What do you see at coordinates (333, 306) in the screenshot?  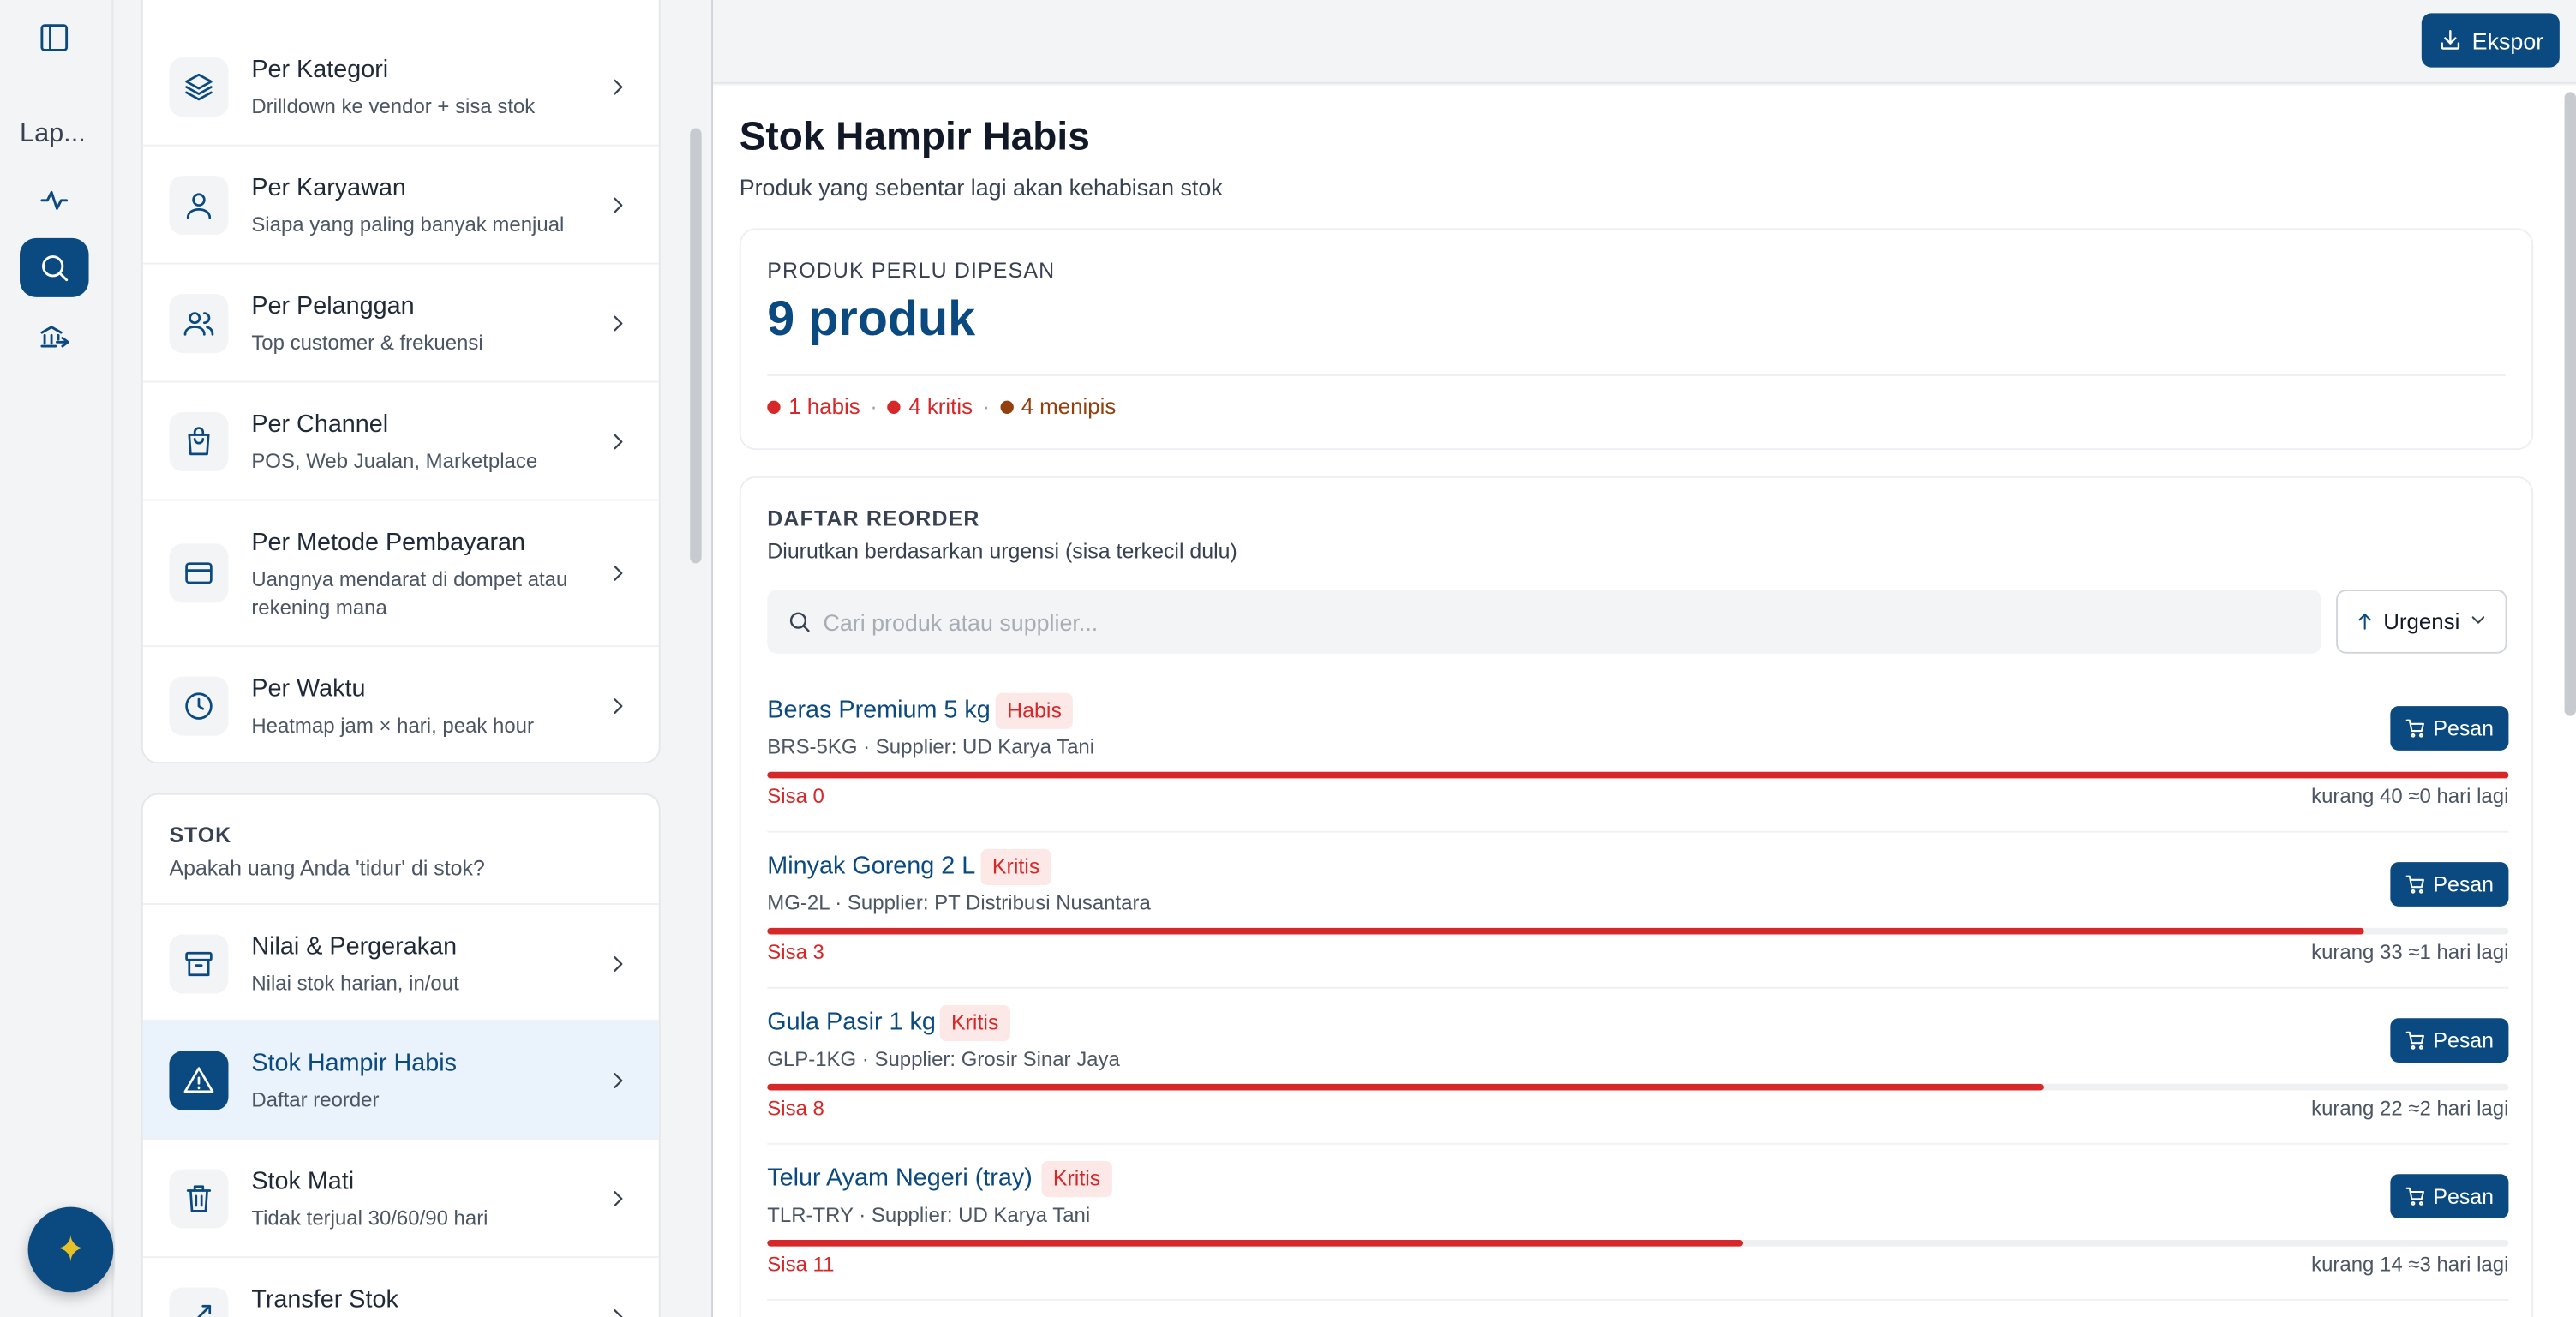 I see `menu-item-title: Per Pelanggan` at bounding box center [333, 306].